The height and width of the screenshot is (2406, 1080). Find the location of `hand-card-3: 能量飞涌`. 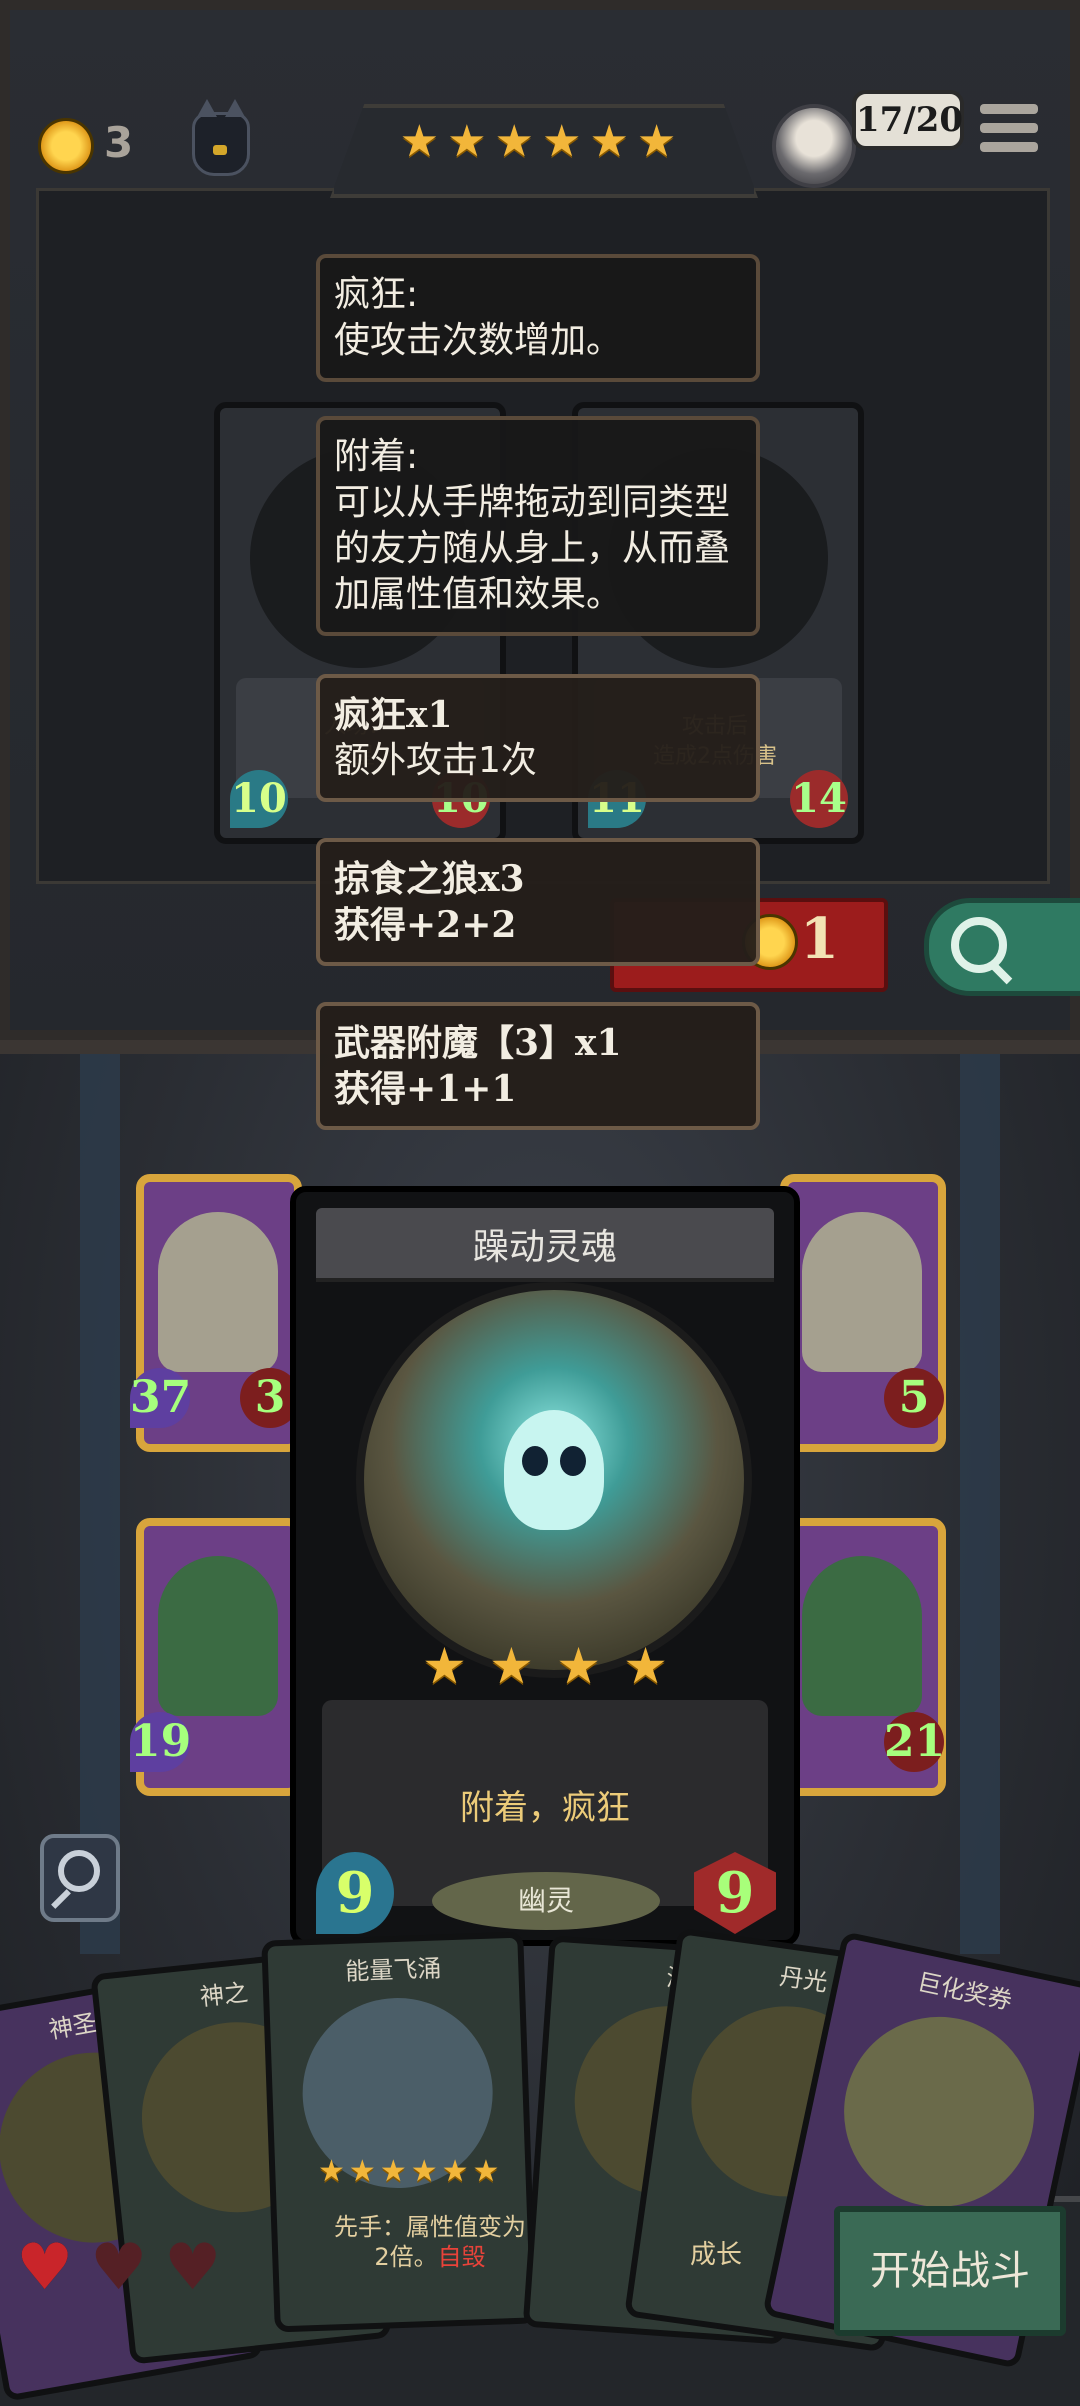

hand-card-3: 能量飞涌 is located at coordinates (399, 2132).